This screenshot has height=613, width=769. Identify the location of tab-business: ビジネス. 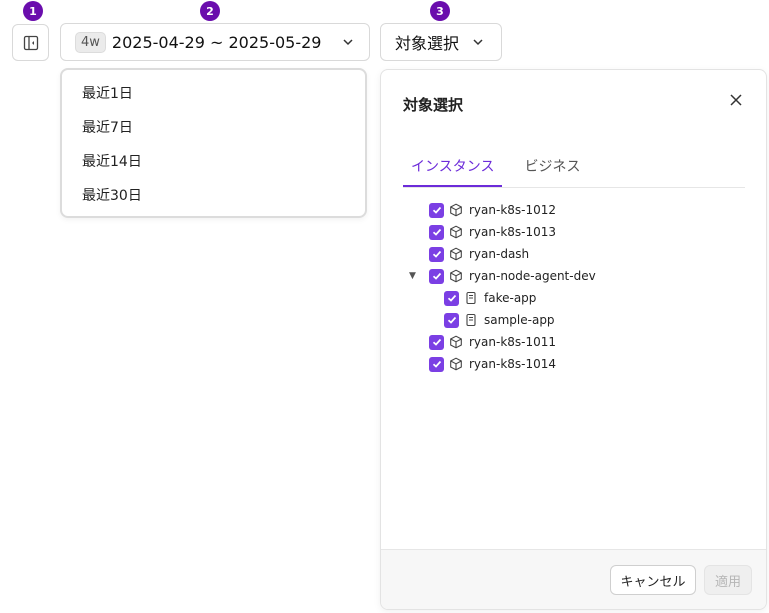
(552, 169).